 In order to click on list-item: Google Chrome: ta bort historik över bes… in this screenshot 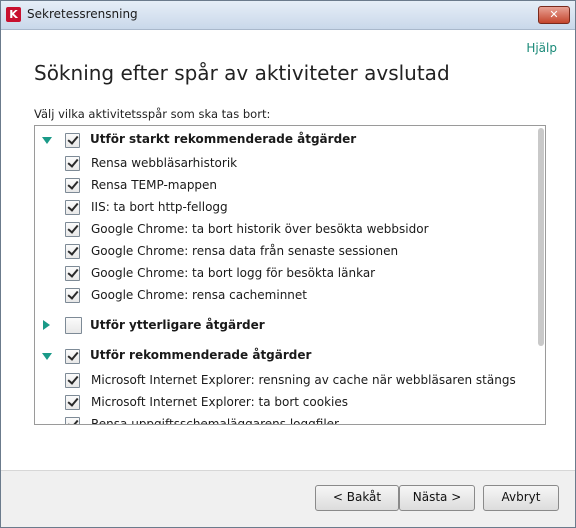, I will do `click(285, 229)`.